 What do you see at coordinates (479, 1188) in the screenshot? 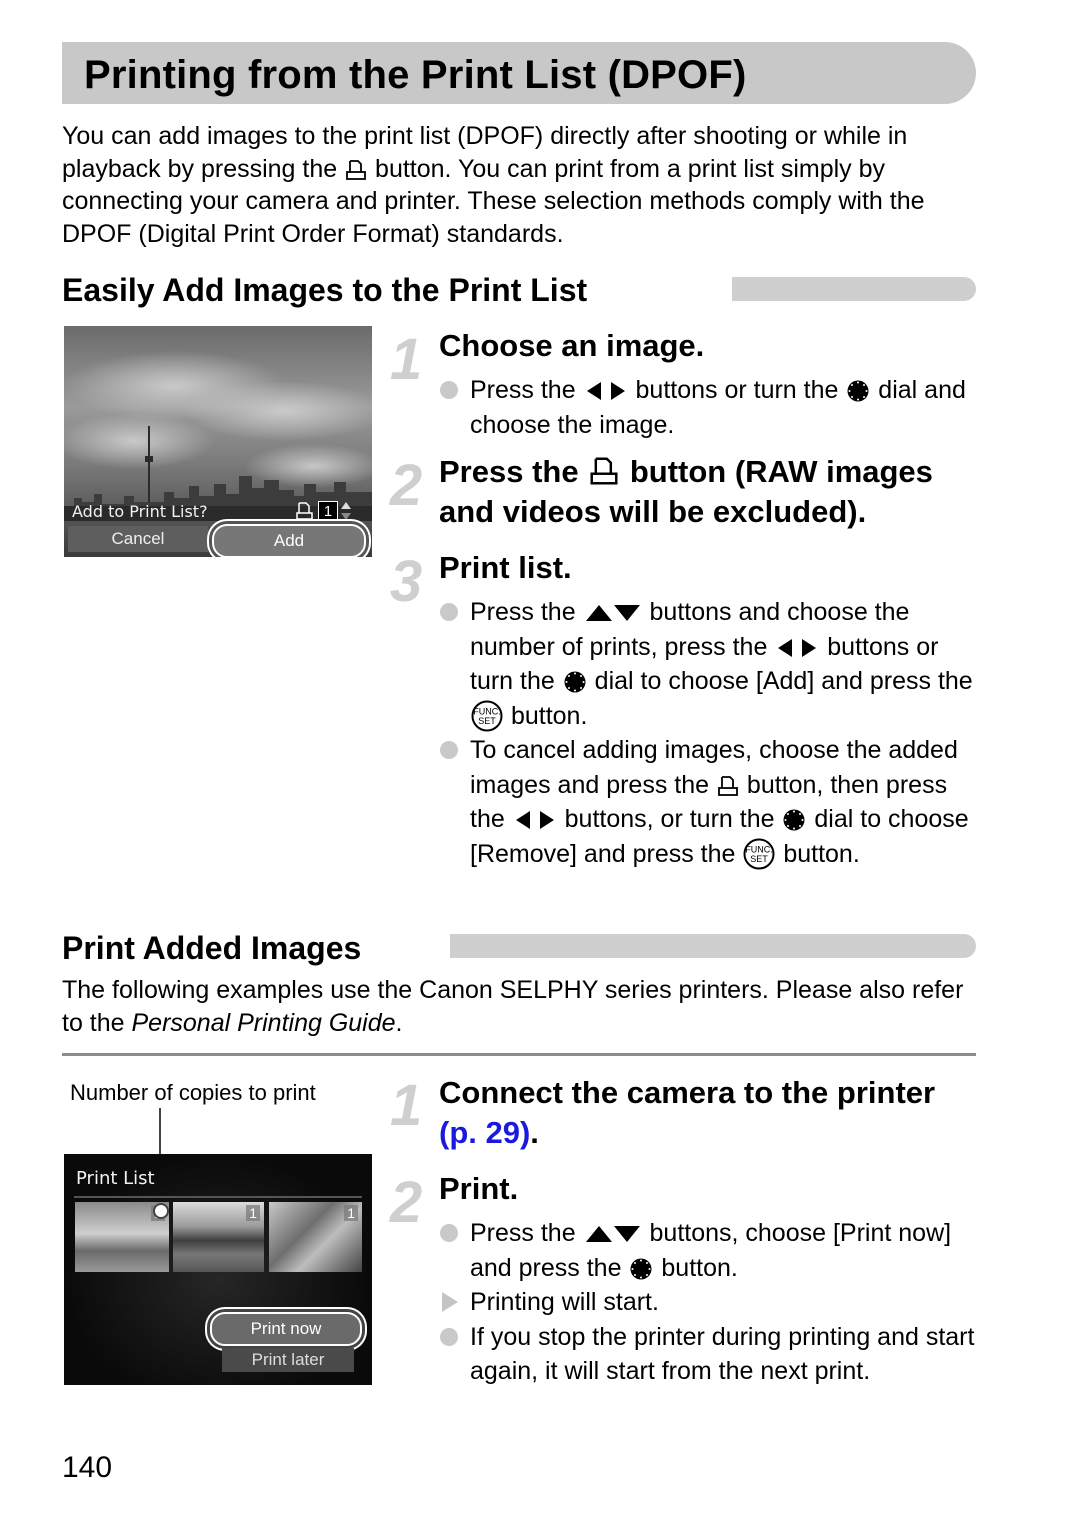
I see `step-title-print: Print.` at bounding box center [479, 1188].